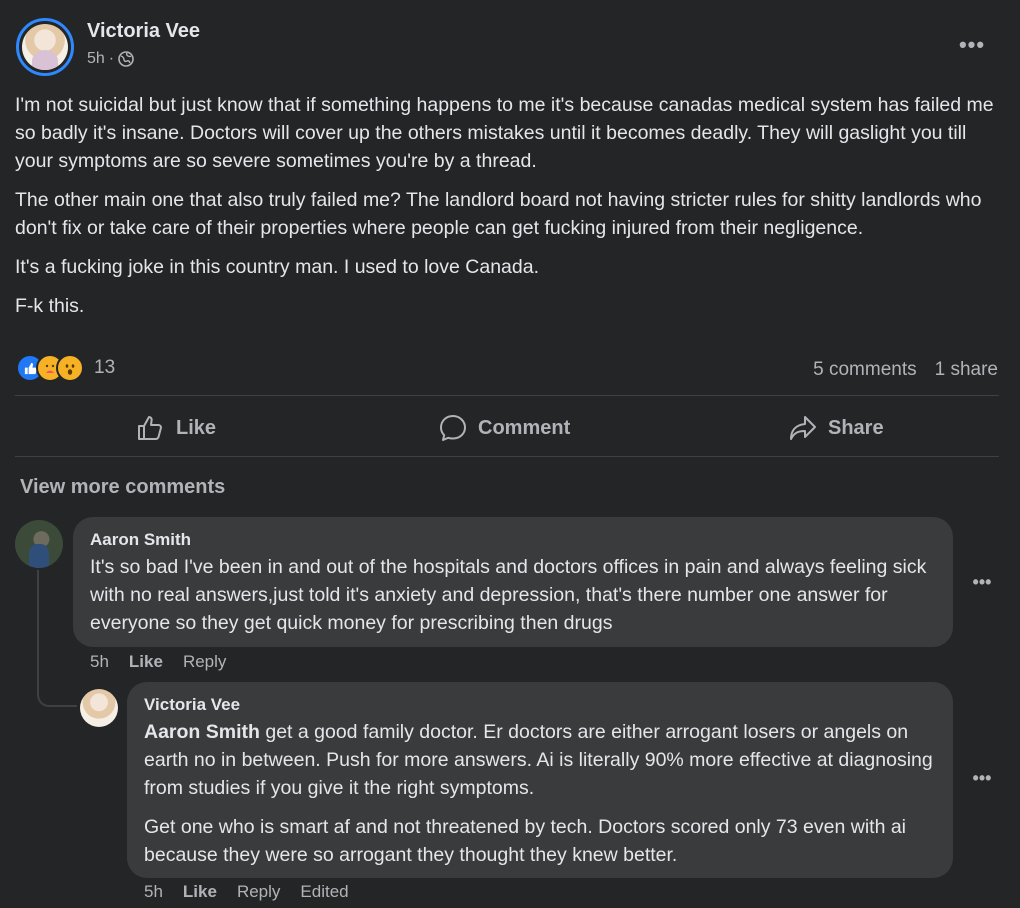 The width and height of the screenshot is (1020, 908). I want to click on post-meta: 5h ·, so click(110, 59).